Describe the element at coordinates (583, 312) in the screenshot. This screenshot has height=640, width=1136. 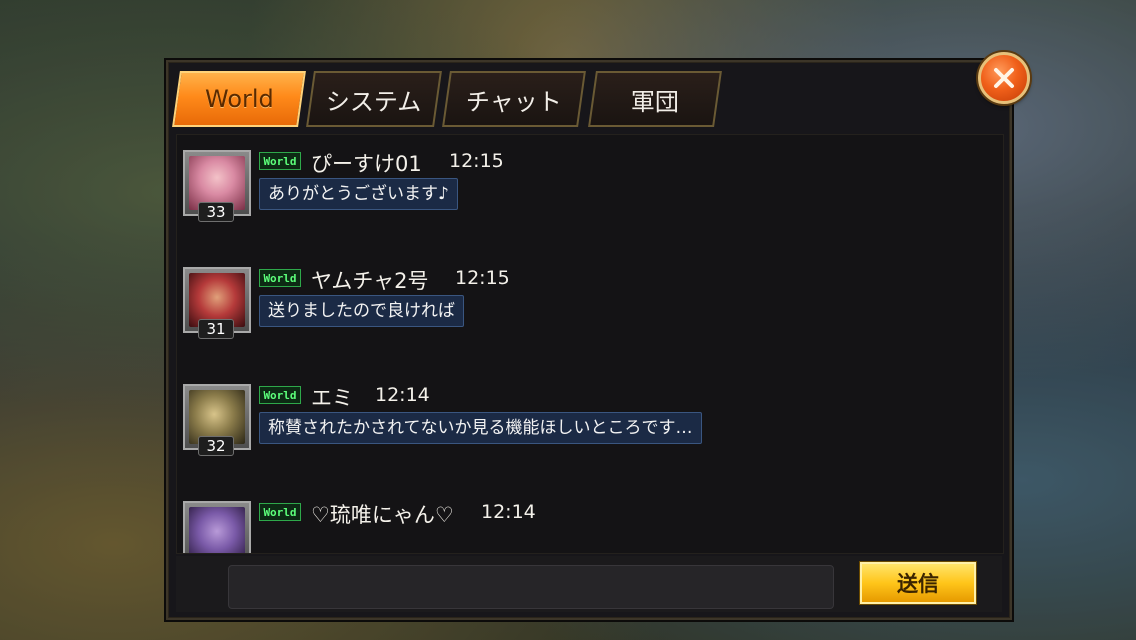
I see `chat-message: 31 World ヤムチャ2号 12:15 送りましたので良ければ` at that location.